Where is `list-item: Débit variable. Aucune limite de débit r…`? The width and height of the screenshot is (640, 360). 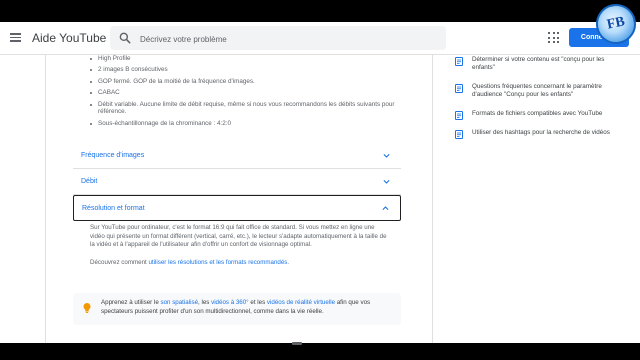
list-item: Débit variable. Aucune limite de débit r… is located at coordinates (241, 109).